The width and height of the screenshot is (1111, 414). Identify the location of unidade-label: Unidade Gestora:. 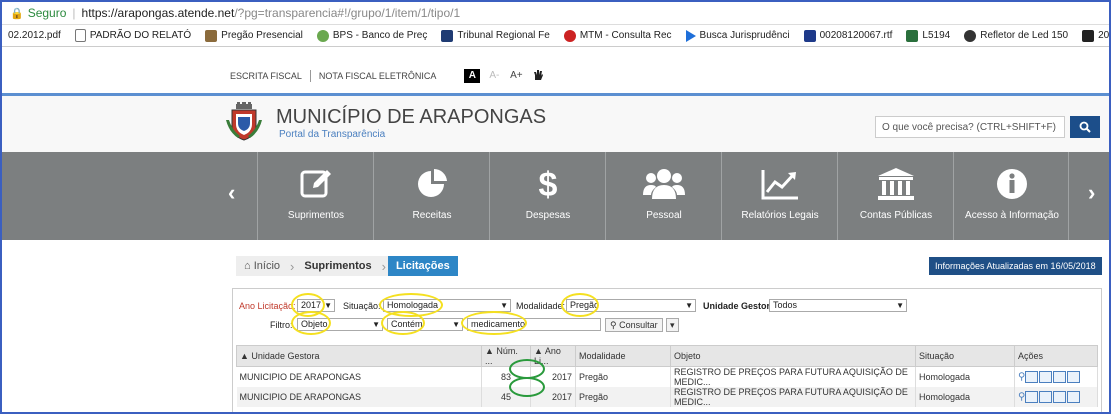
(741, 306).